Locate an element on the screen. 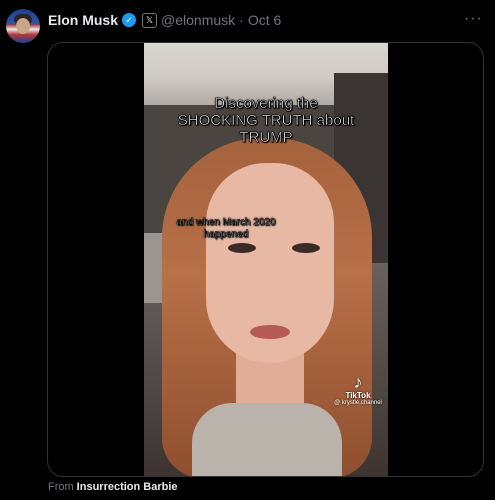 The image size is (495, 500). avatar-face is located at coordinates (23, 26).